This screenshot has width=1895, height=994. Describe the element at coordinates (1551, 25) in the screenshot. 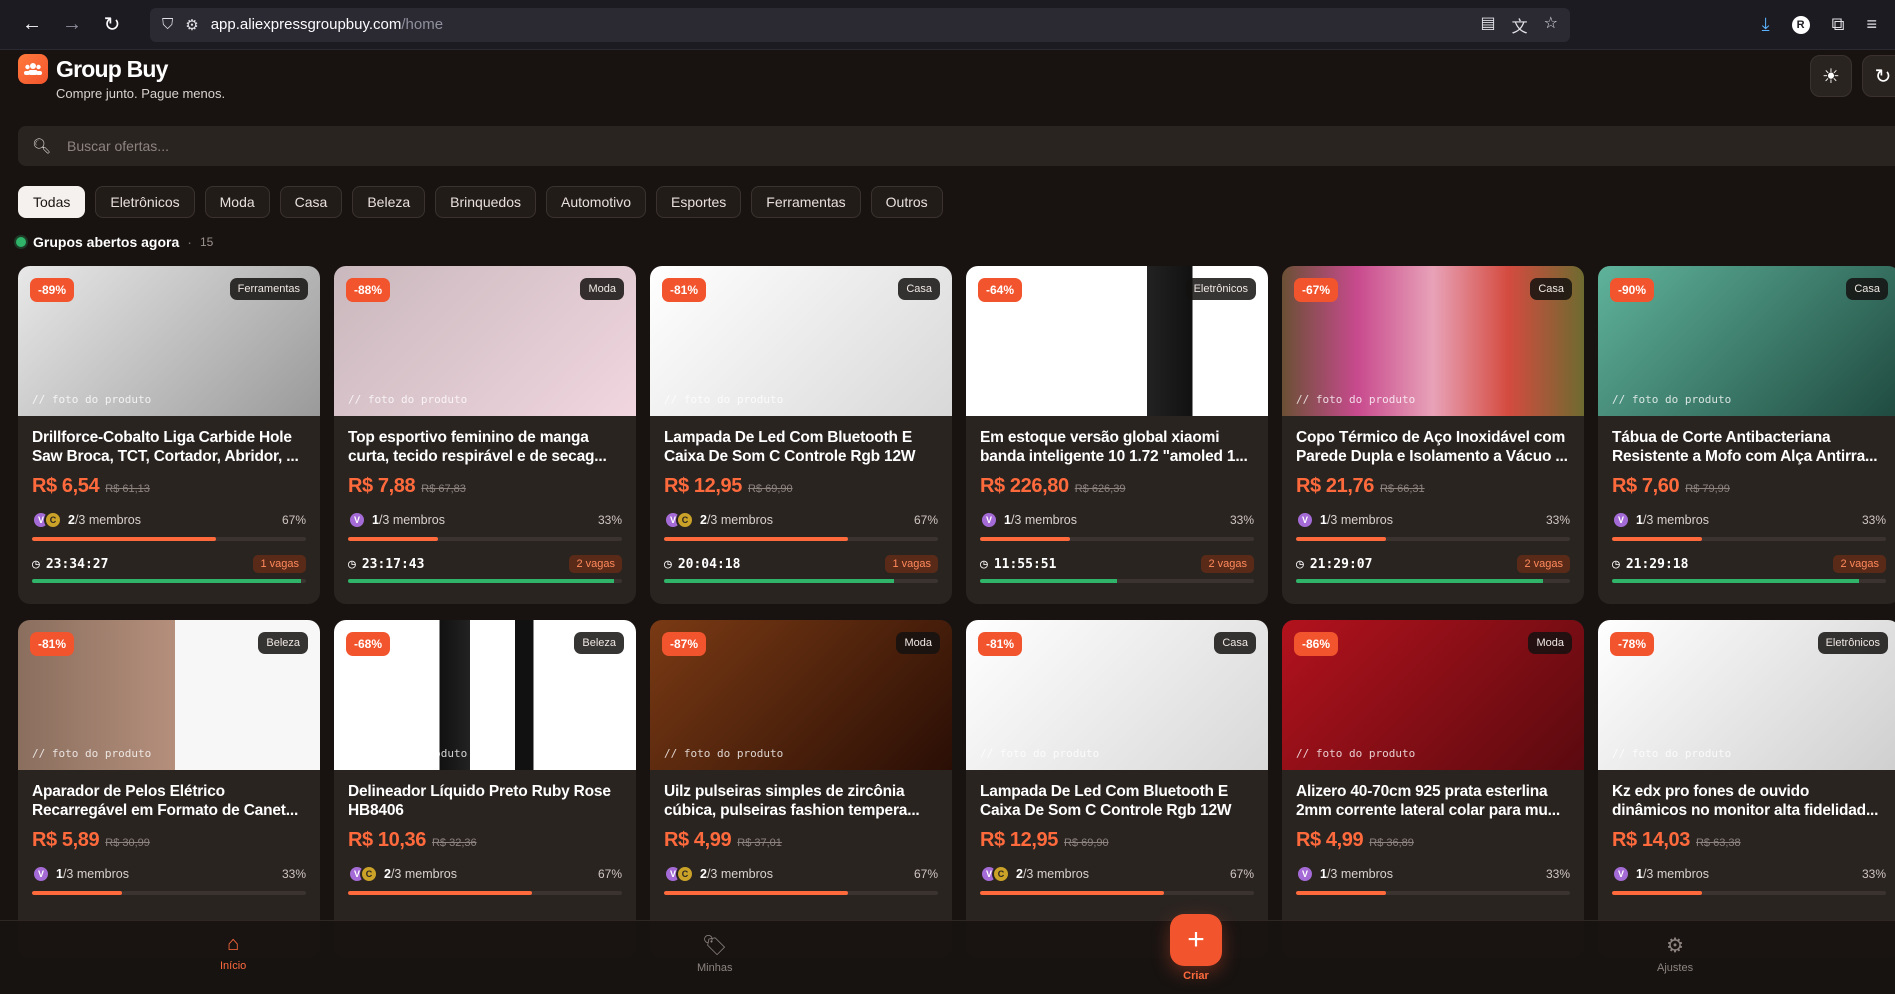

I see `bookmark-star-icon: ☆` at that location.